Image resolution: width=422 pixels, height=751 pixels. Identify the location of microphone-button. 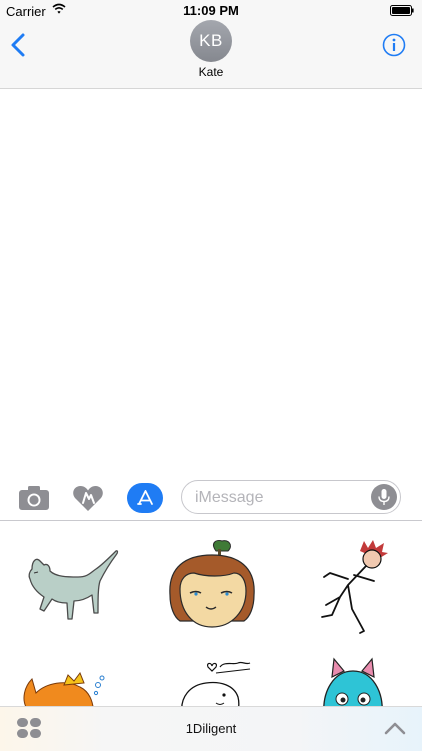
(384, 497).